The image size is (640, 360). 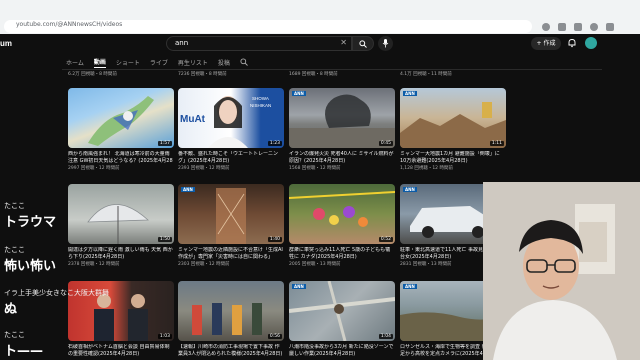 What do you see at coordinates (231, 118) in the screenshot?
I see `video-thumbnail-interview: MuAt SHOWA NISHIKAN 1:23` at bounding box center [231, 118].